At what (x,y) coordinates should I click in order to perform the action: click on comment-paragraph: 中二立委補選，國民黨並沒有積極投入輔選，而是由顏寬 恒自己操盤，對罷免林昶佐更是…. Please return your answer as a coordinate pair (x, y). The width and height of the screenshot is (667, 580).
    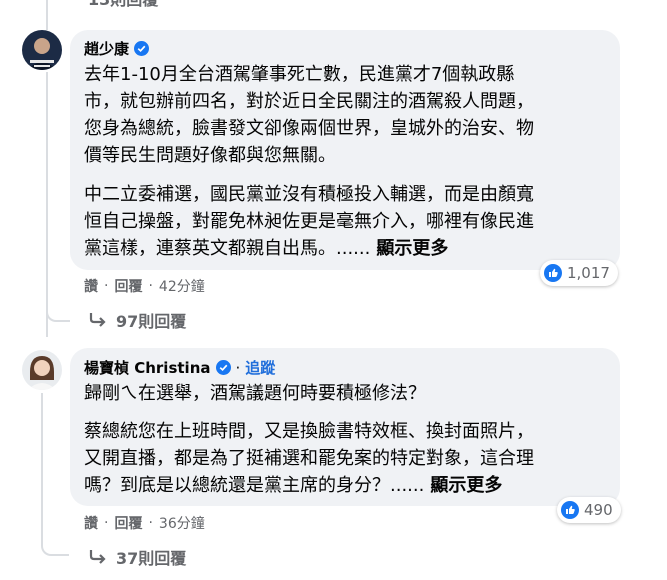
    Looking at the image, I should click on (309, 221).